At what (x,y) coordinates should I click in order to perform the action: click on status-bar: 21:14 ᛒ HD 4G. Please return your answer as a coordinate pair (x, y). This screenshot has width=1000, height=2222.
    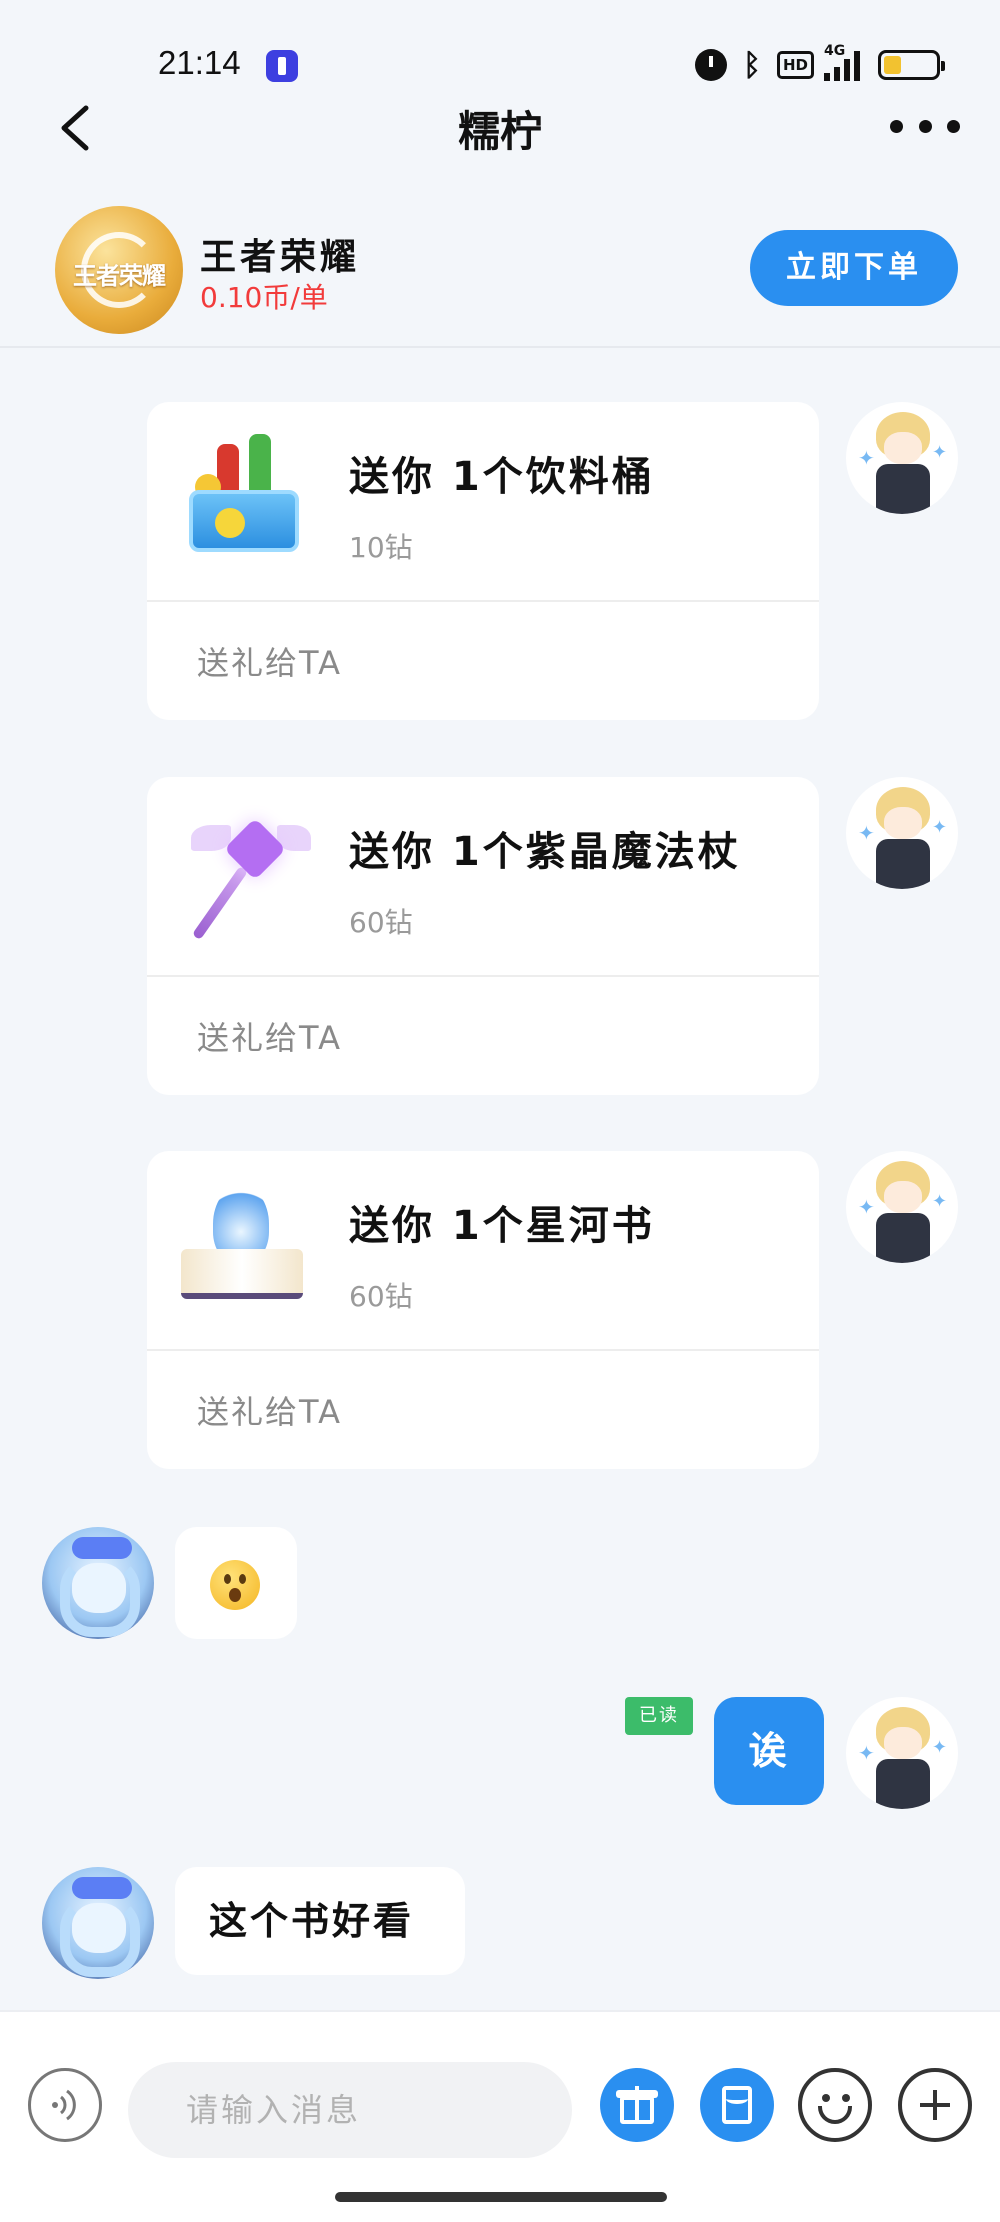
    Looking at the image, I should click on (500, 55).